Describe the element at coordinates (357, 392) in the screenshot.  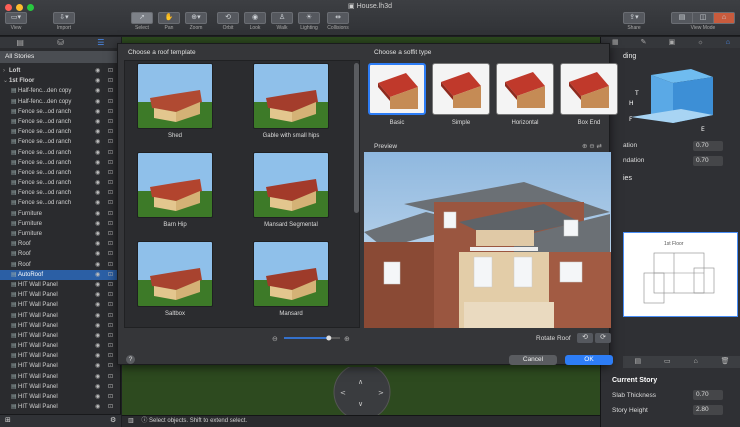
I see `navigation-joystick: ∧ ∨ < >` at that location.